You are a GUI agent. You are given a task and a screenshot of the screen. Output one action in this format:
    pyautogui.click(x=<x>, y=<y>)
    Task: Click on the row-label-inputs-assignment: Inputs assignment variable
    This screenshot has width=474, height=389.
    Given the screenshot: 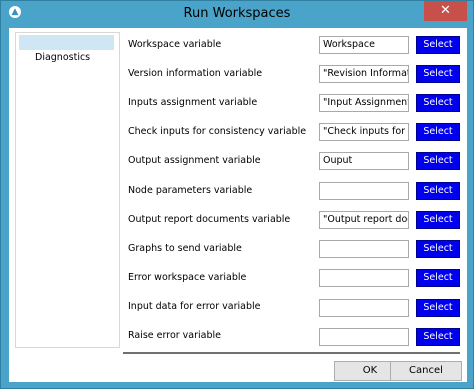 What is the action you would take?
    pyautogui.click(x=193, y=102)
    